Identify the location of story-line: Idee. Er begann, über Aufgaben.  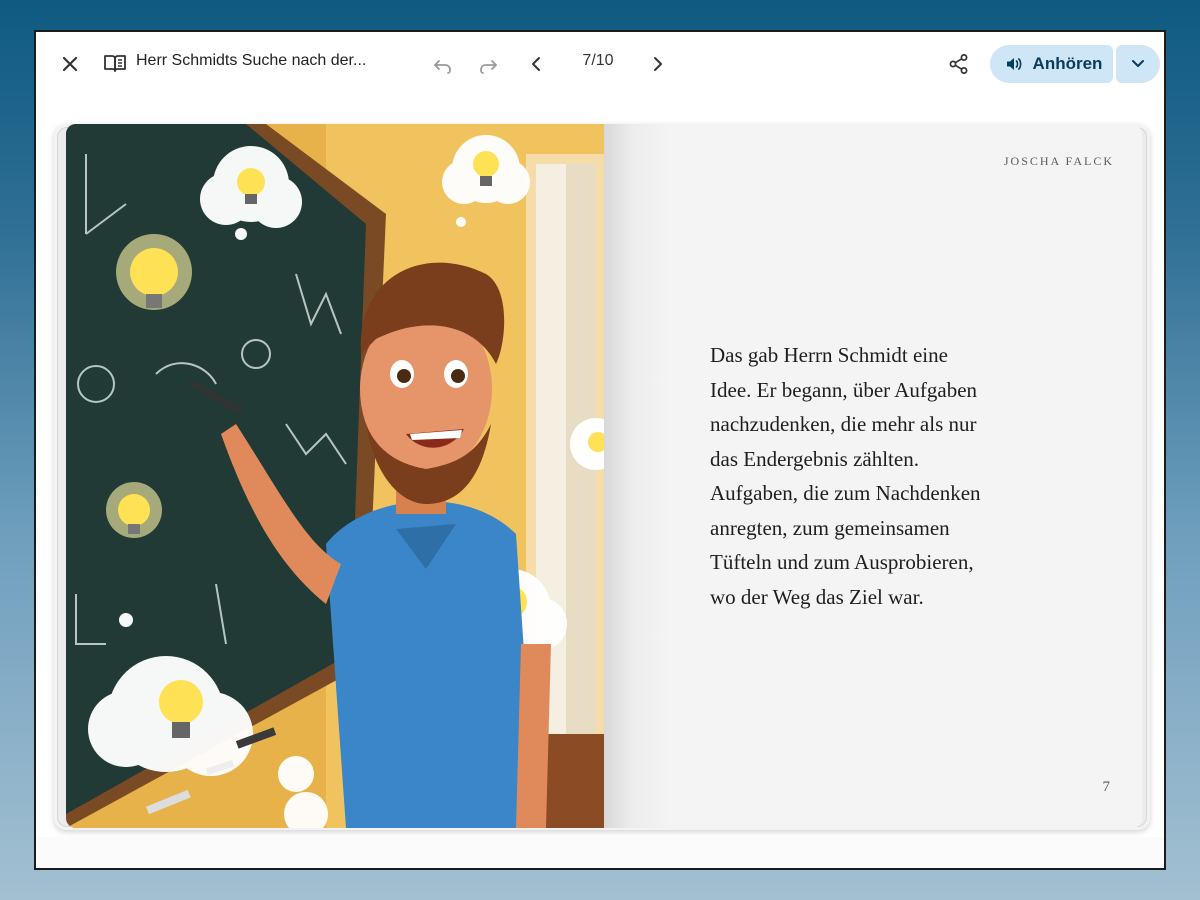
(844, 389).